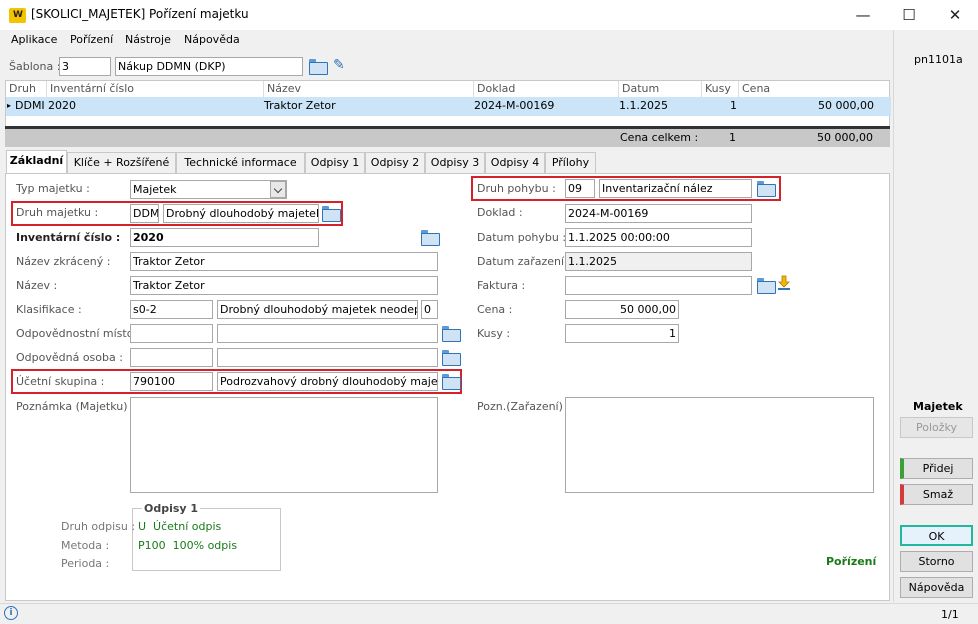  Describe the element at coordinates (622, 333) in the screenshot. I see `kusy-field: 1` at that location.